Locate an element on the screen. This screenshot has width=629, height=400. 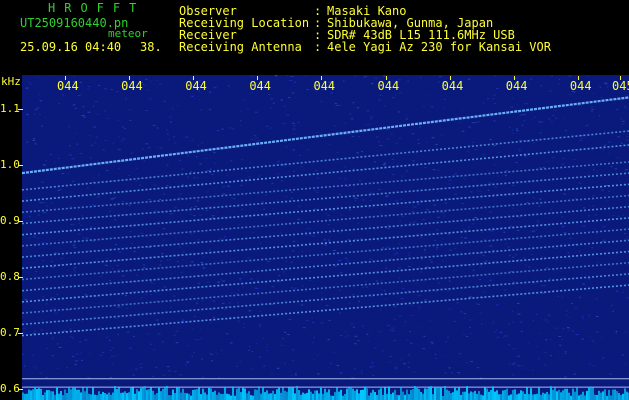
timestamp: 25.09.16 04:40 is located at coordinates (71, 47).